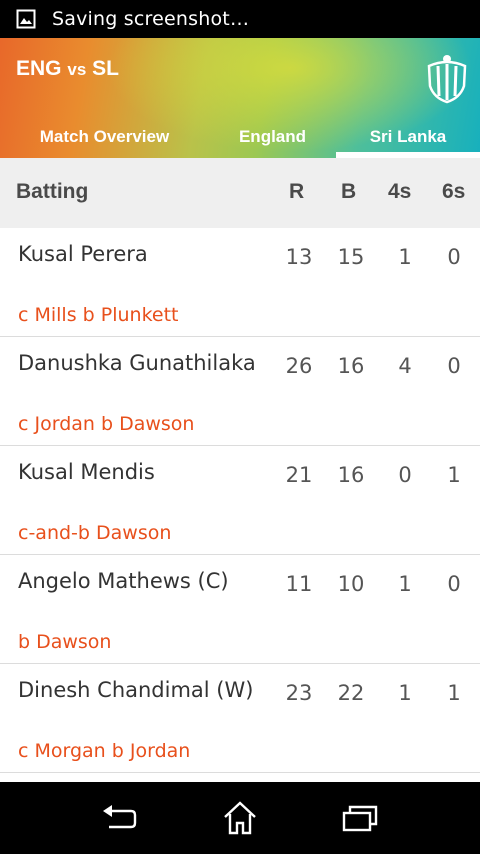 The width and height of the screenshot is (480, 854). I want to click on balls-value: 15, so click(351, 257).